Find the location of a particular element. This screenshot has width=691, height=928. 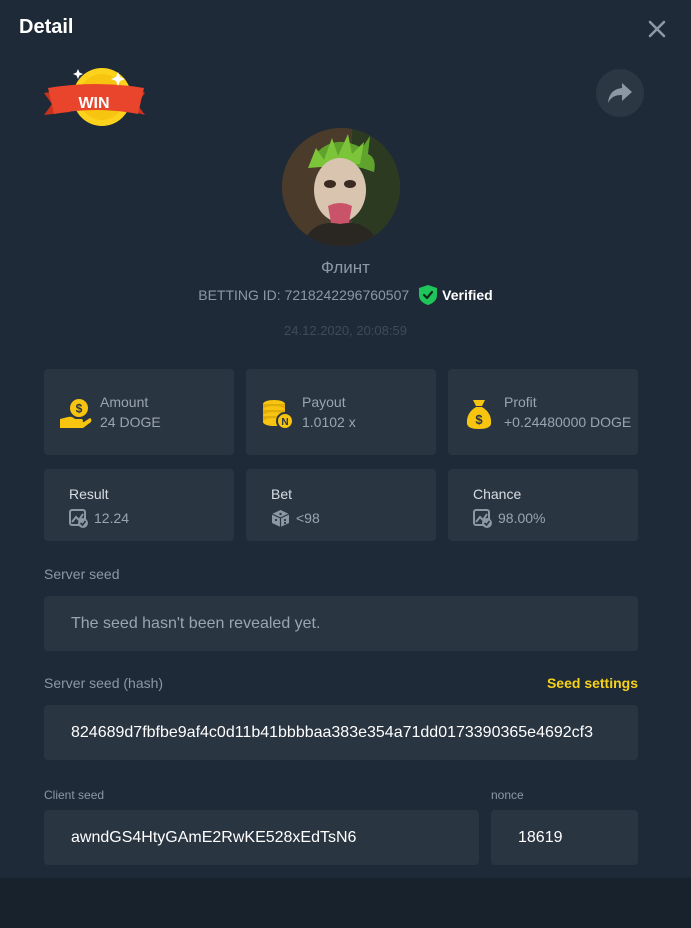

close-icon is located at coordinates (657, 29).